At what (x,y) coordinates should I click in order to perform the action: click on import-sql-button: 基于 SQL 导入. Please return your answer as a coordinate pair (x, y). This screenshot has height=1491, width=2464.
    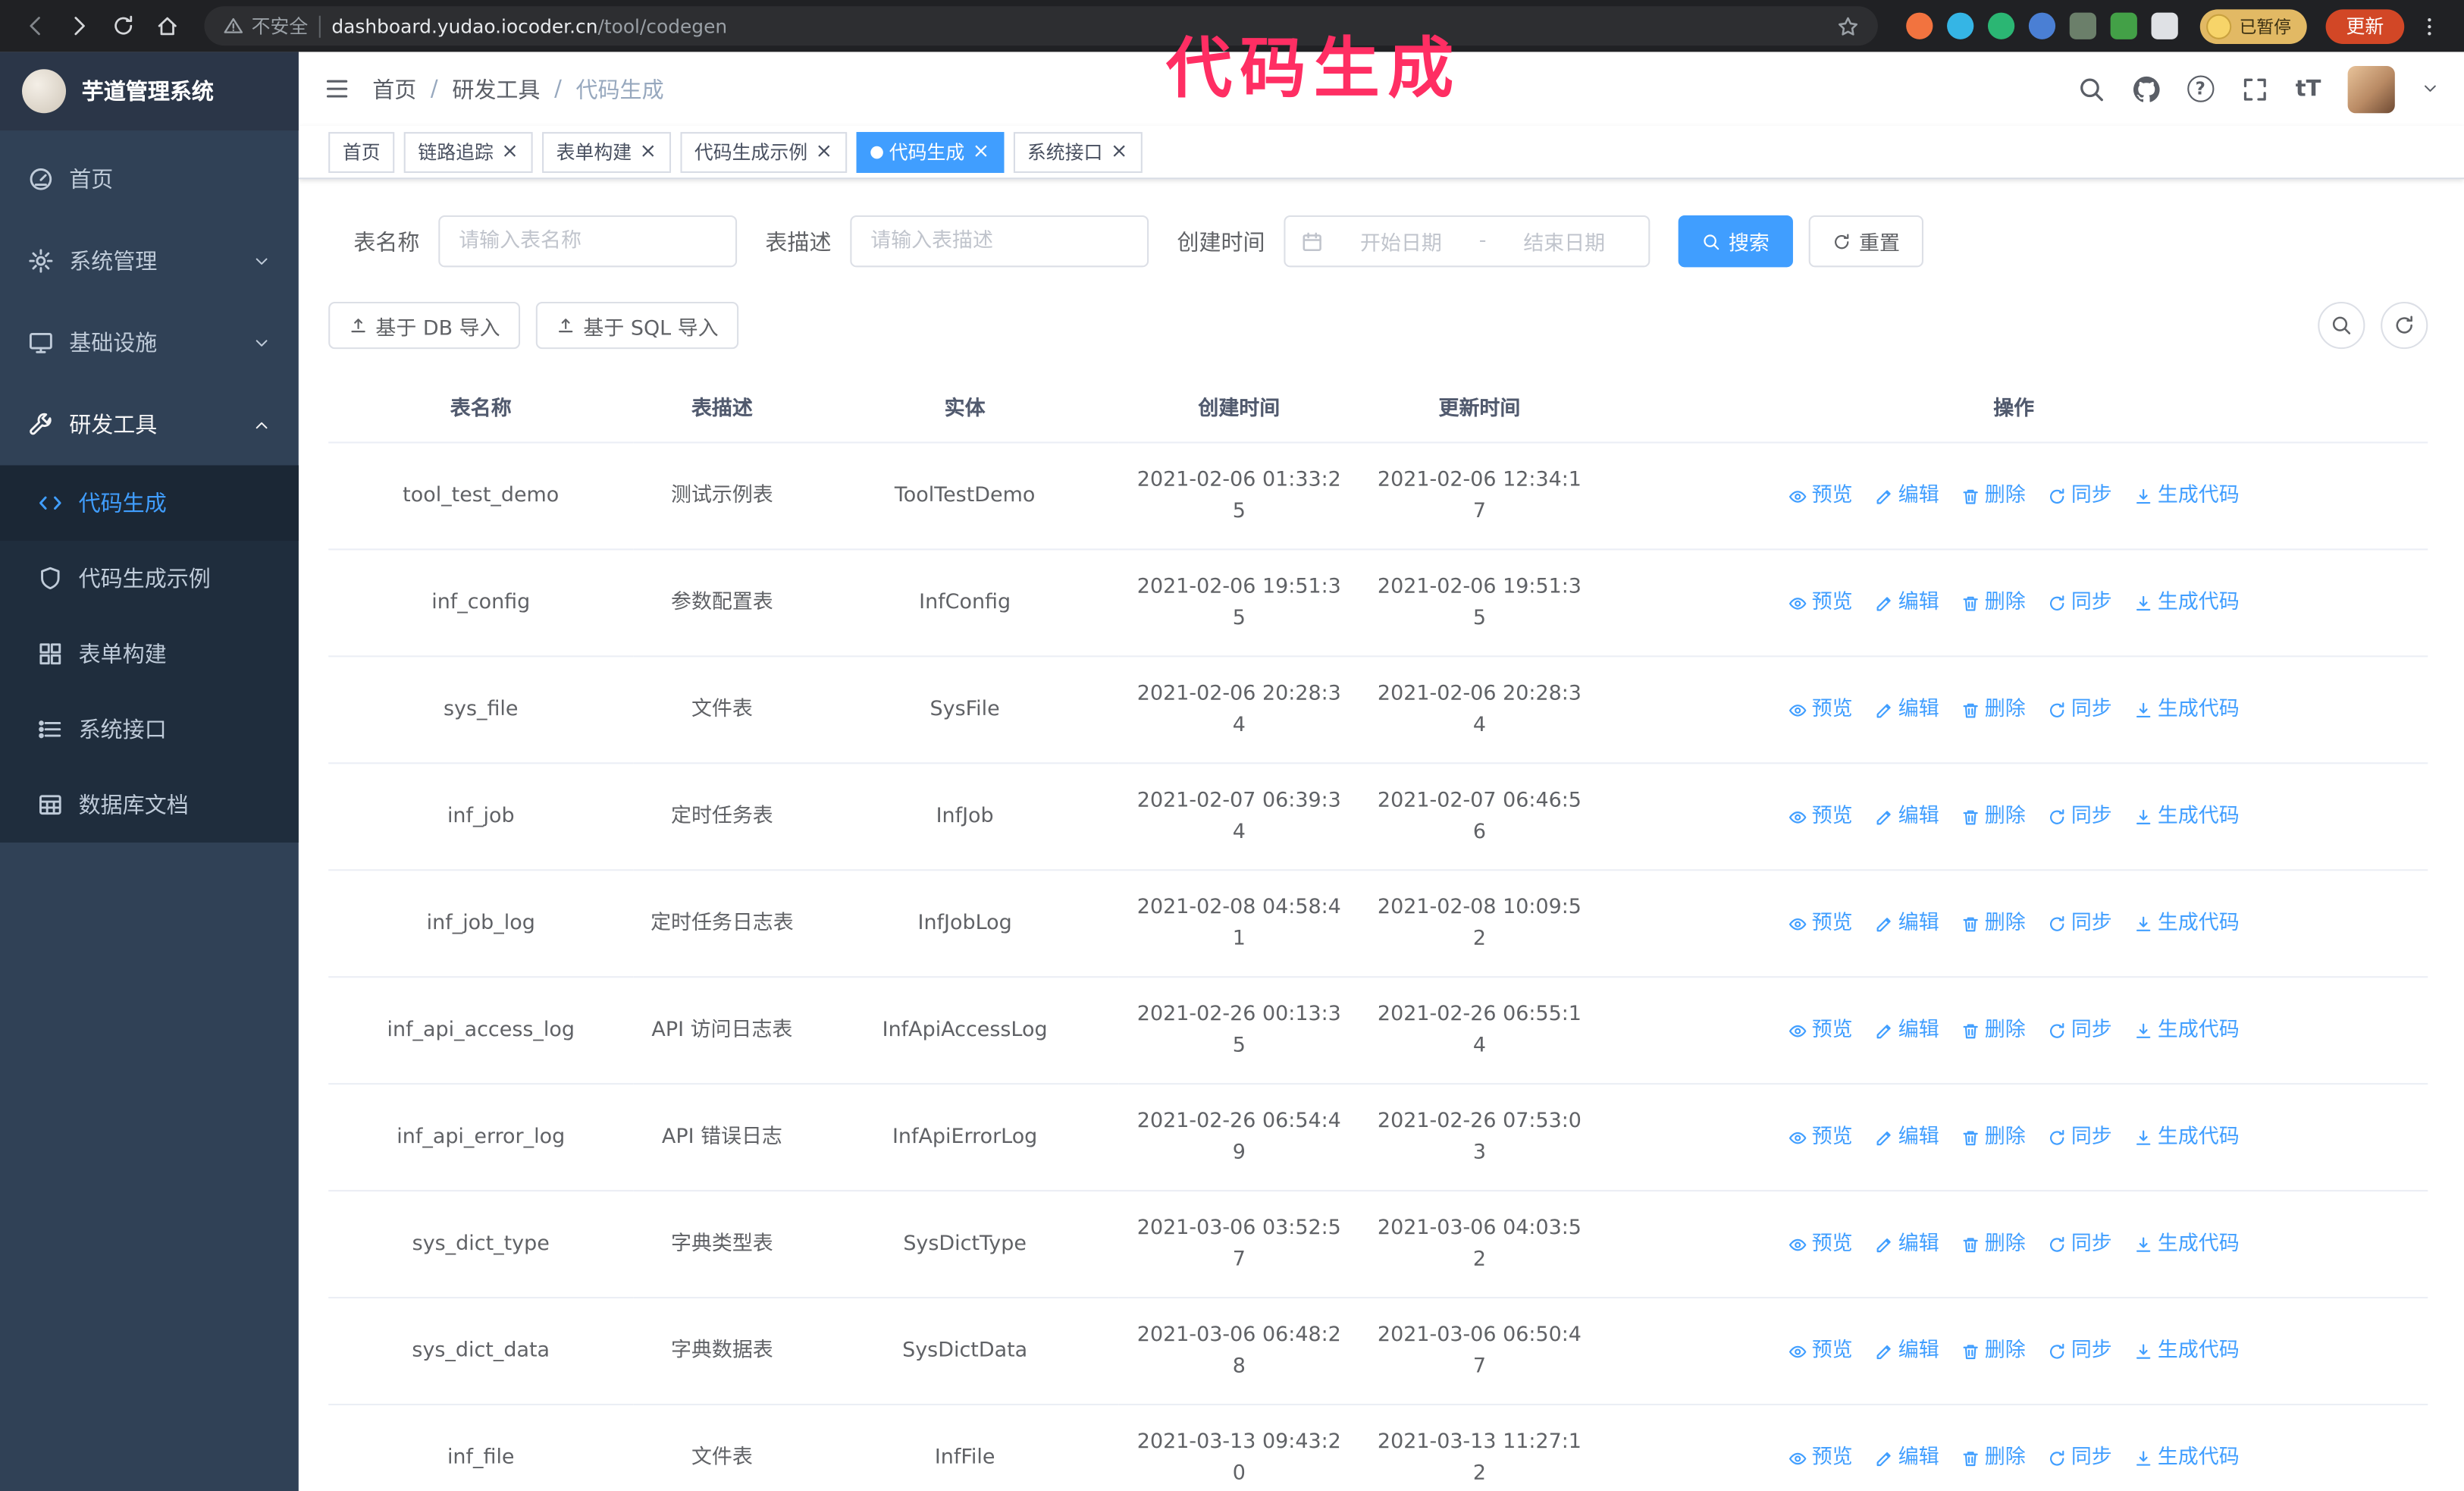
    Looking at the image, I should click on (637, 325).